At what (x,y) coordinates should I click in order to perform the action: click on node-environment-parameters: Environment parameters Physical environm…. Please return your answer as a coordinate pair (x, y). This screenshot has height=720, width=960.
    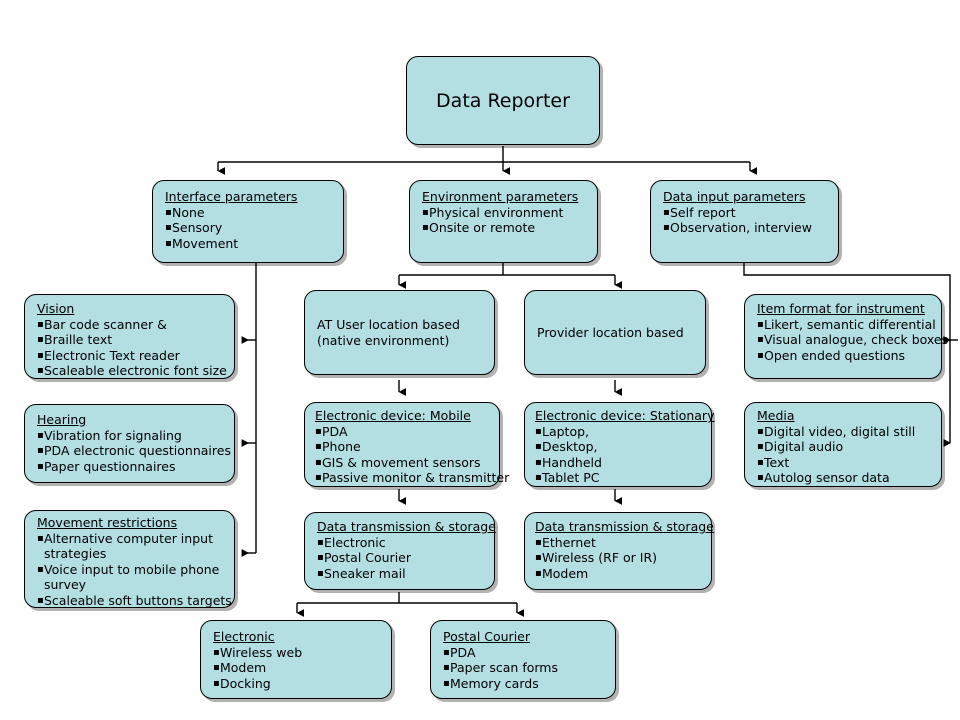
    Looking at the image, I should click on (503, 221).